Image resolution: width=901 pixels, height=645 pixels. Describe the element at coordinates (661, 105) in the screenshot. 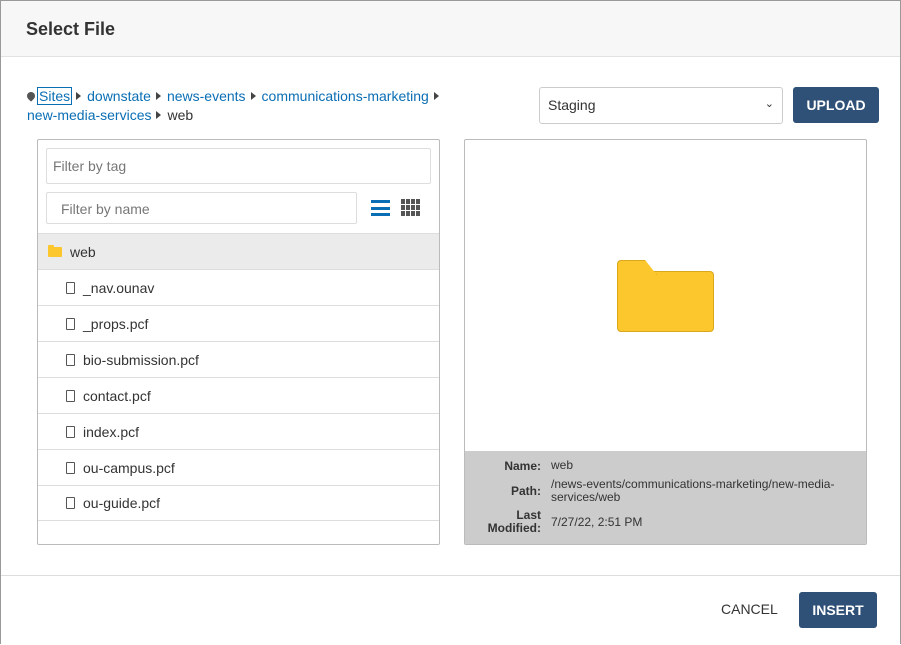

I see `environment-select: Staging ⌄` at that location.